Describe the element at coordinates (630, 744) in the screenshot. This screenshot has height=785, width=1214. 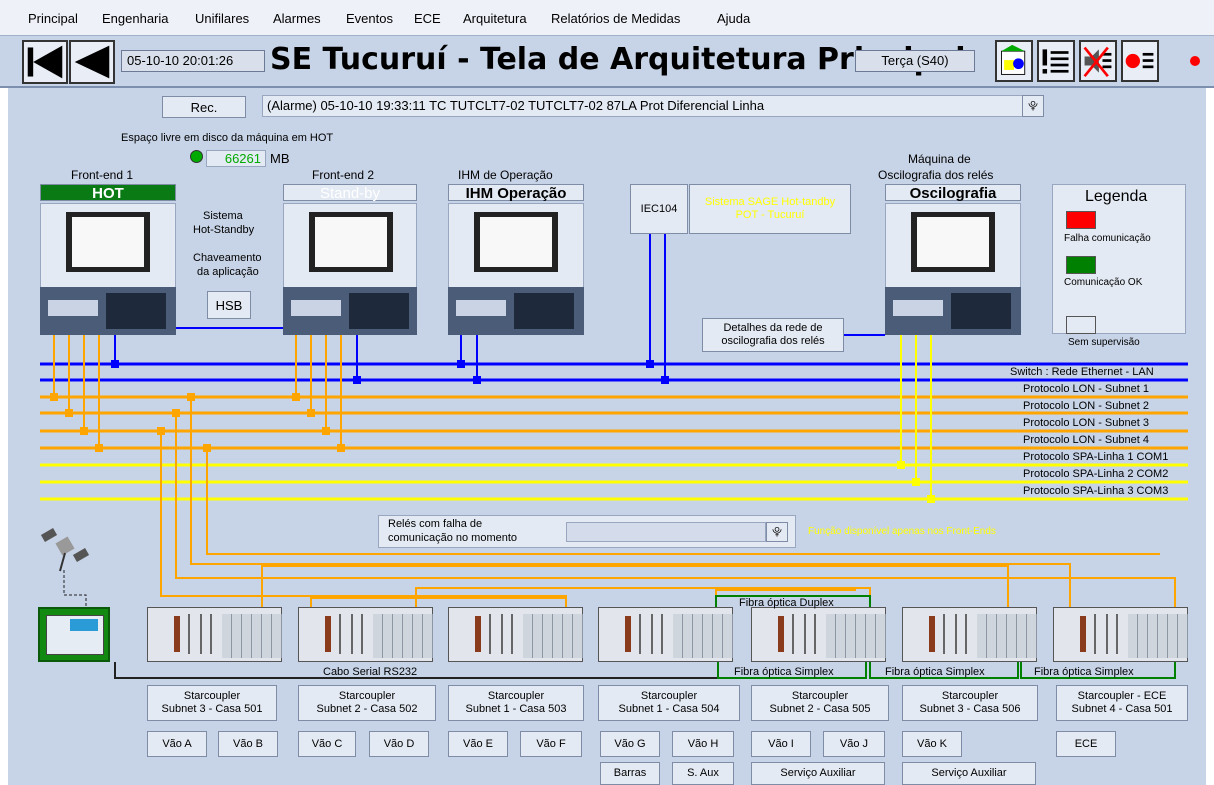
I see `bay-g-button: Vão G` at that location.